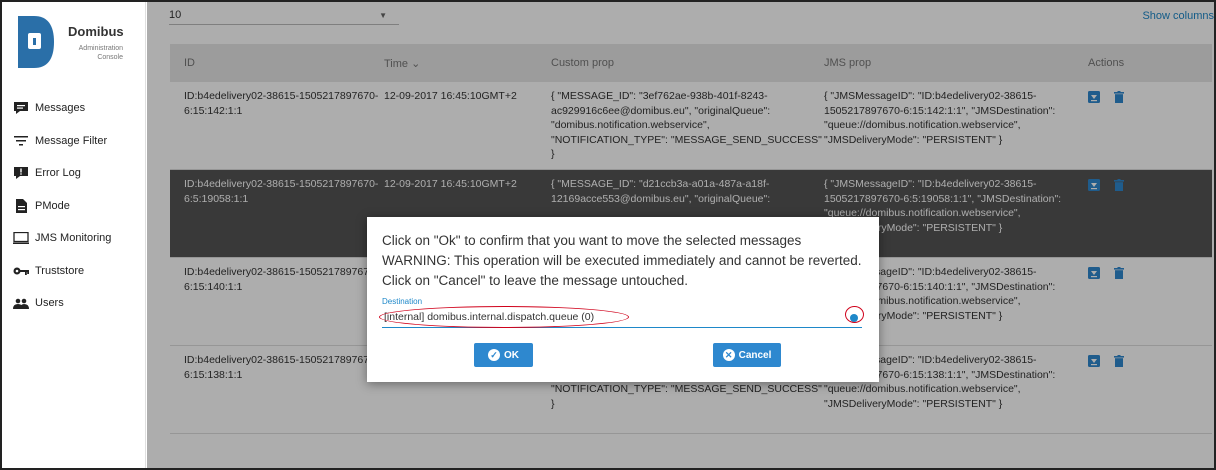  Describe the element at coordinates (52, 205) in the screenshot. I see `sidebar-item-label: PMode` at that location.